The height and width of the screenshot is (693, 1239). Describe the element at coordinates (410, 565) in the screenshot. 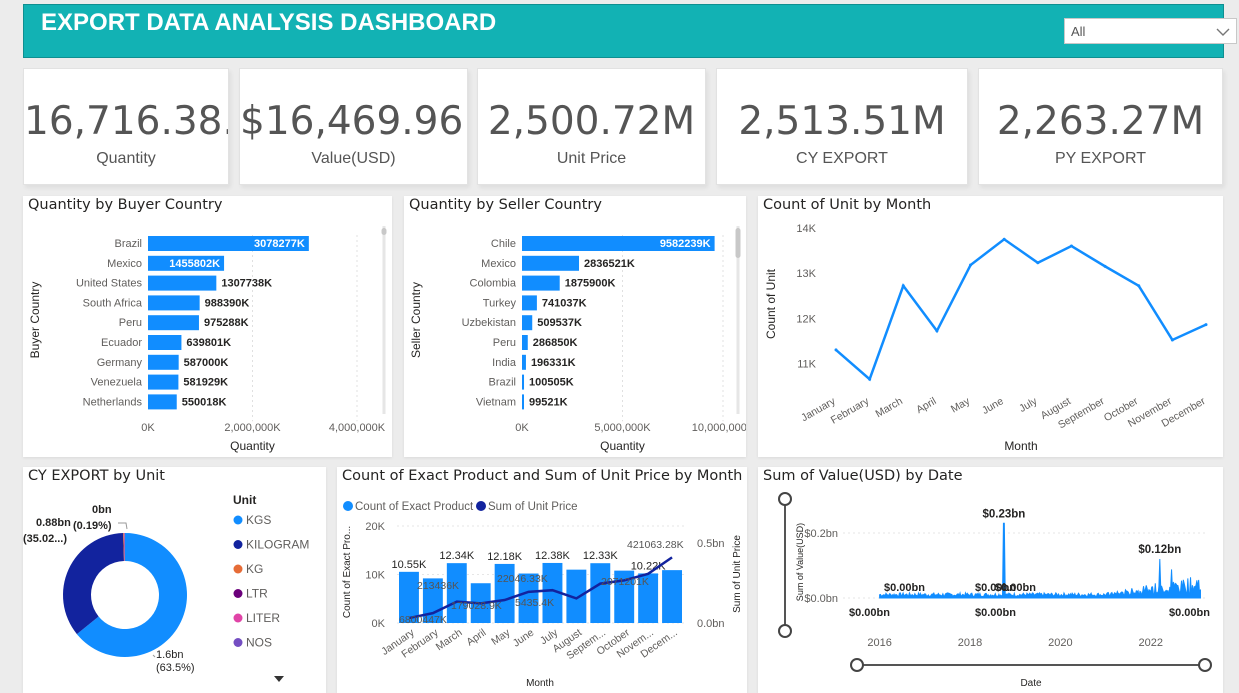

I see `bar-data-label: 10.55K` at that location.